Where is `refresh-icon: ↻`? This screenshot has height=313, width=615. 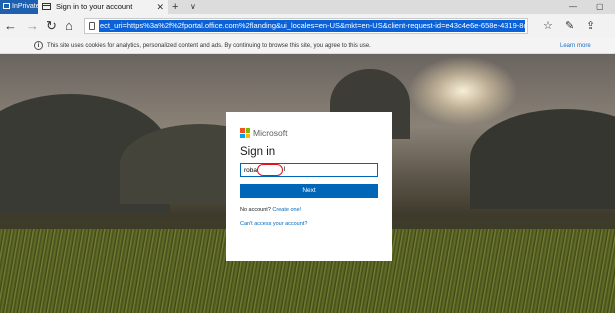 refresh-icon: ↻ is located at coordinates (51, 26).